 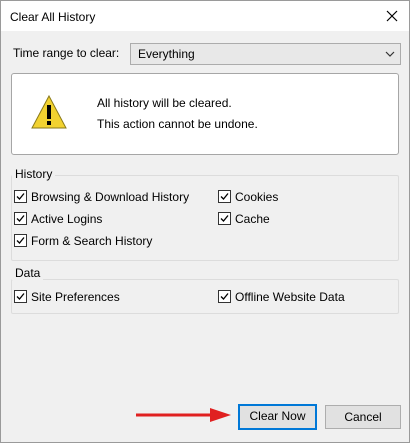 I want to click on checkbox-label: Active Logins, so click(x=67, y=219).